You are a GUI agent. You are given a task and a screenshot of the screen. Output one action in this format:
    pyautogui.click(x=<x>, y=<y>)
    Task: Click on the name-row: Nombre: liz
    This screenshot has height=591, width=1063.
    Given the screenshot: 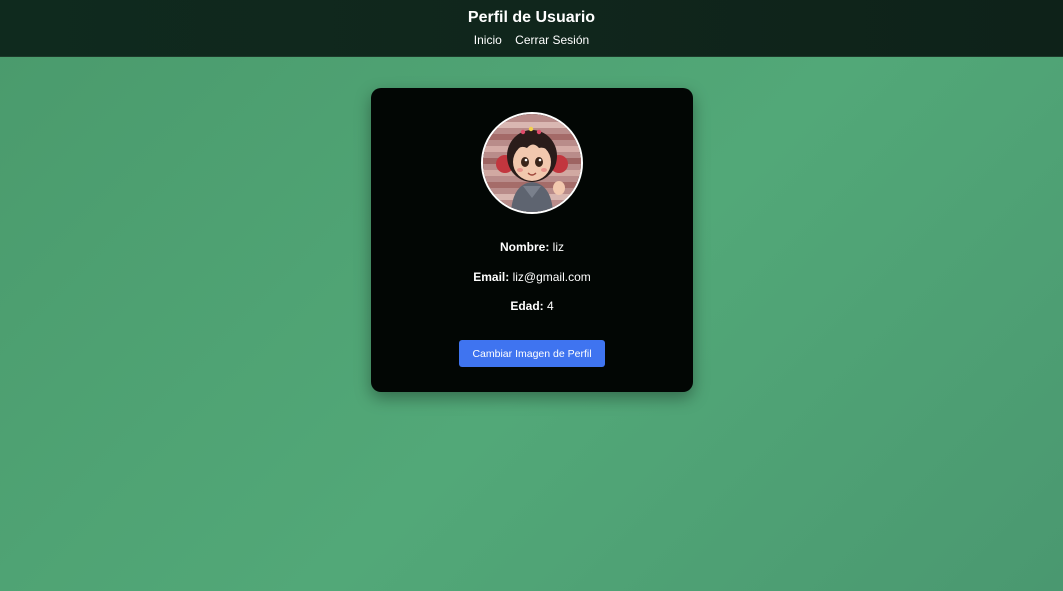 What is the action you would take?
    pyautogui.click(x=532, y=247)
    